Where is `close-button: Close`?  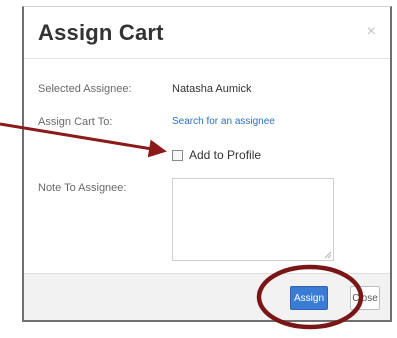 close-button: Close is located at coordinates (365, 298).